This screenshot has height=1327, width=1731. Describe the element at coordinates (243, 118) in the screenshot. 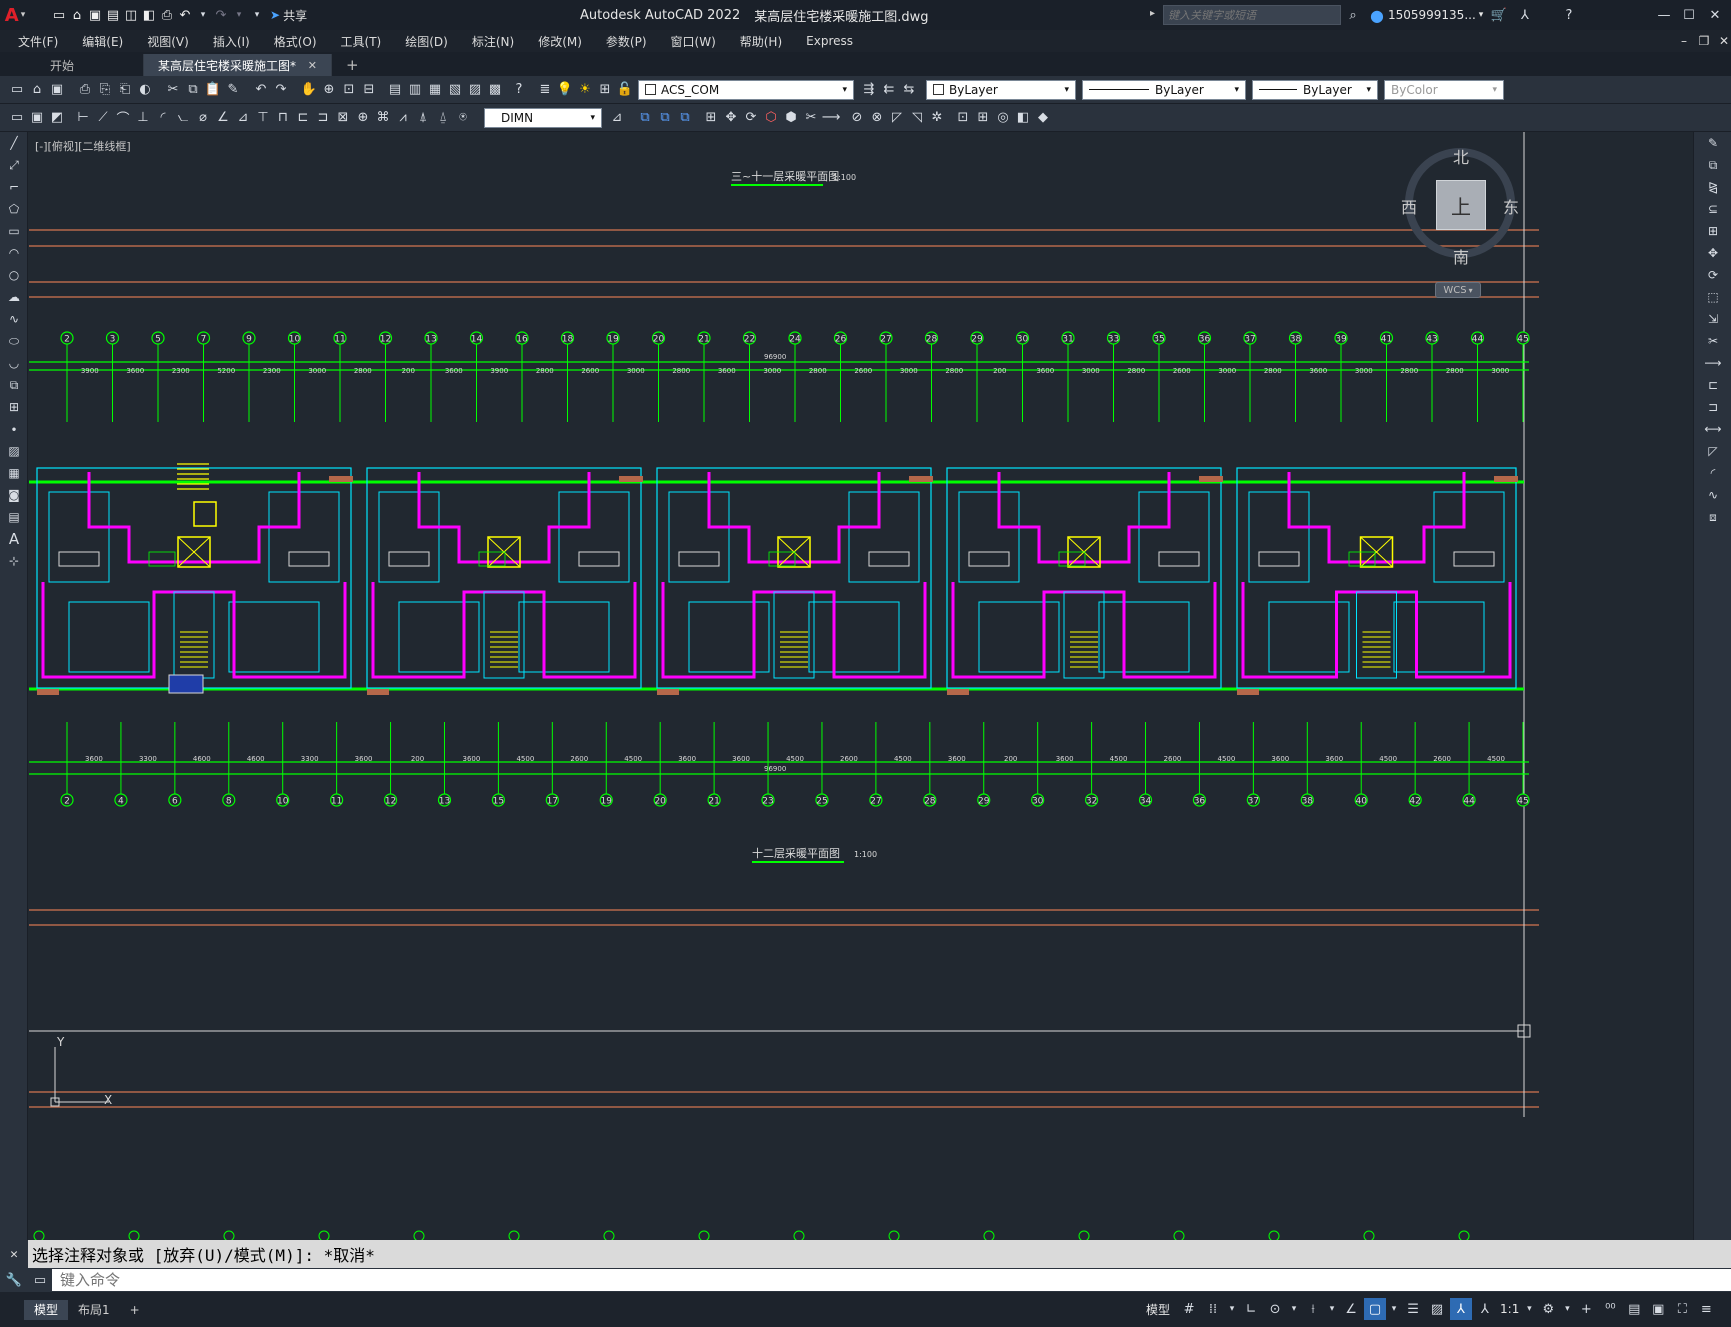

I see `quick-dim-icon: ⊿` at that location.